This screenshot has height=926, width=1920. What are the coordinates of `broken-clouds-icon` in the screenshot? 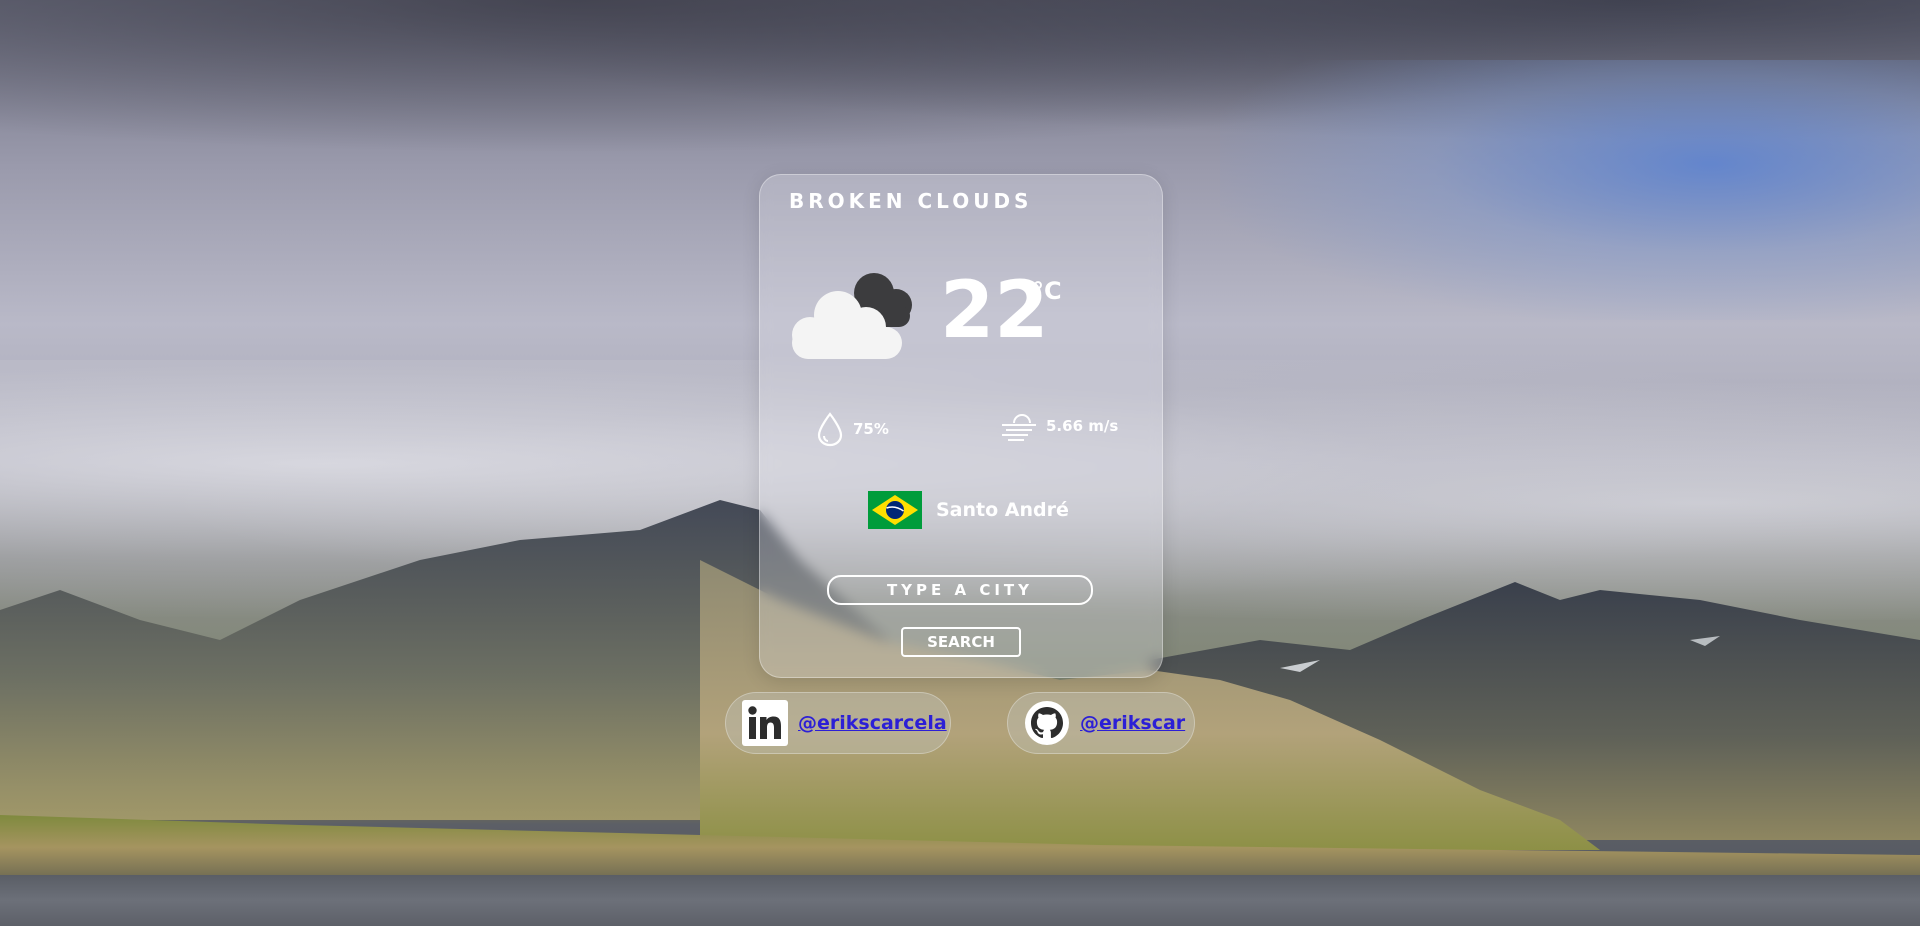 It's located at (852, 316).